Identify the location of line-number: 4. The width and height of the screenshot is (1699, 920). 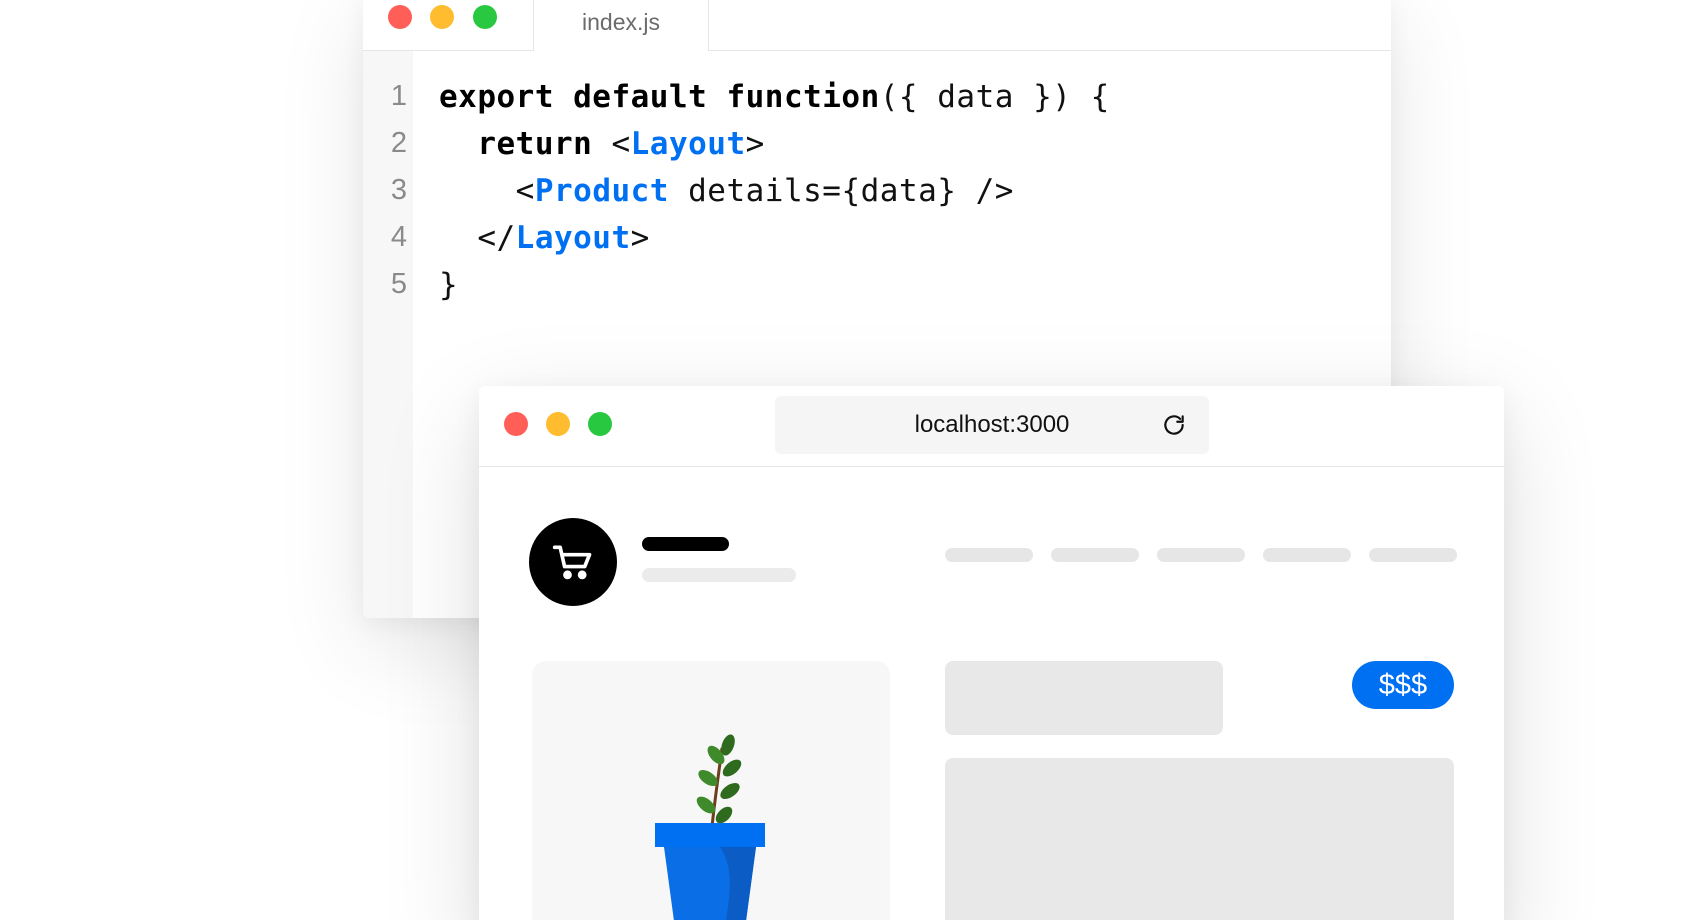
(398, 237).